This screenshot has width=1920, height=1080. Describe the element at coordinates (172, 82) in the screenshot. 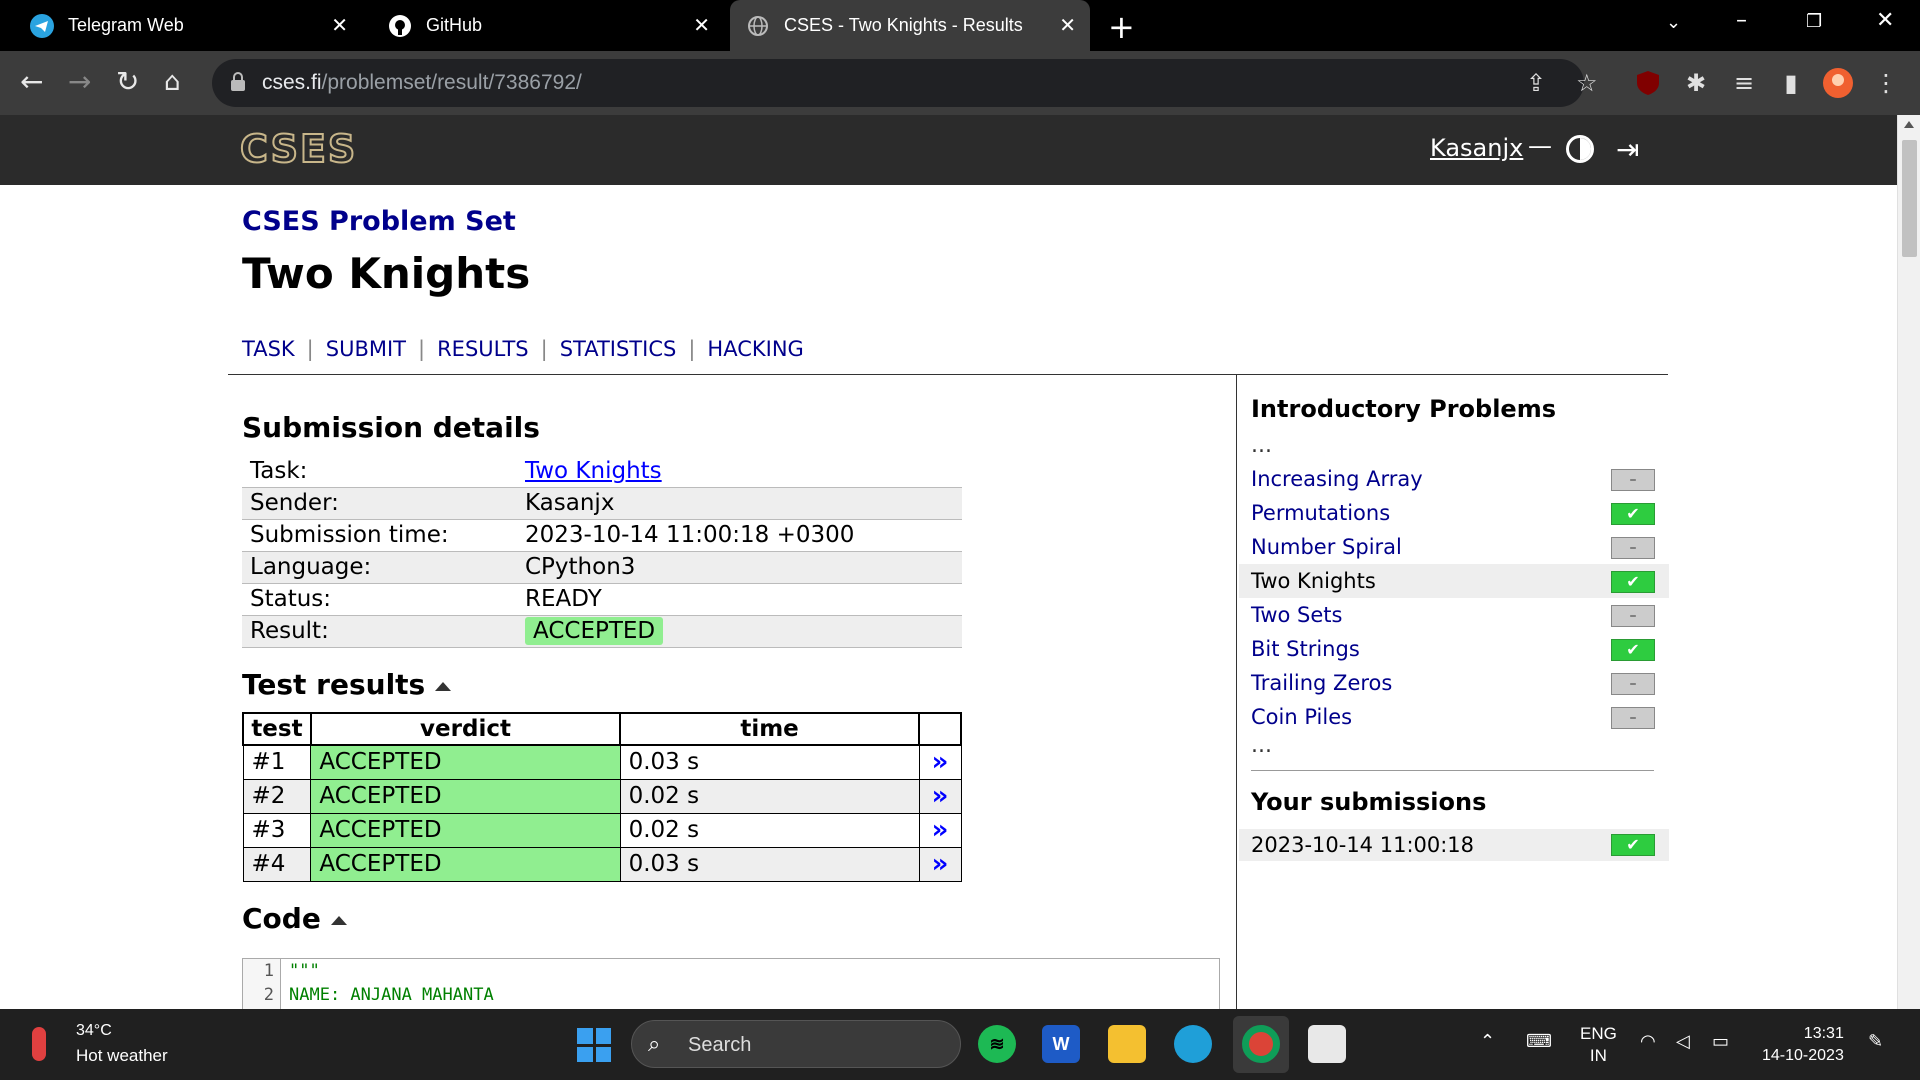

I see `home-icon: ⌂` at that location.